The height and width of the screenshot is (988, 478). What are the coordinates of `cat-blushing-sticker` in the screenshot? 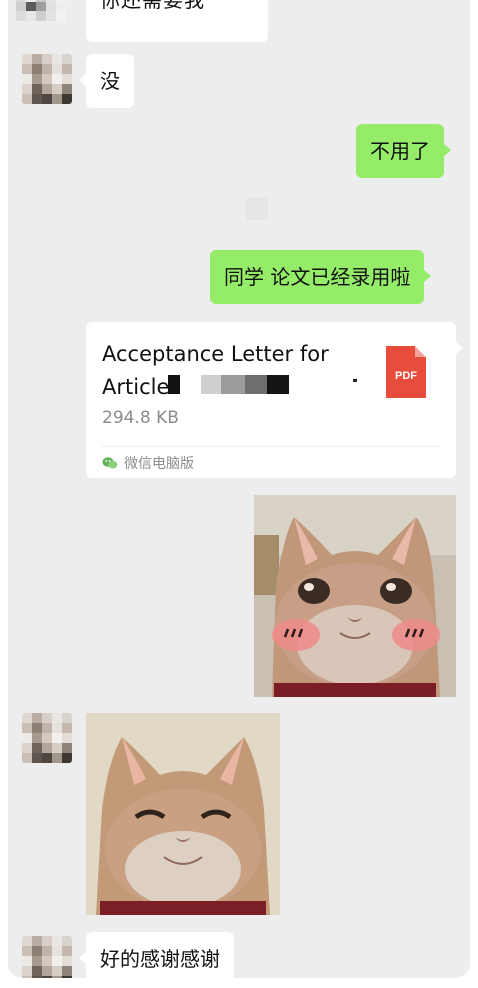 It's located at (355, 596).